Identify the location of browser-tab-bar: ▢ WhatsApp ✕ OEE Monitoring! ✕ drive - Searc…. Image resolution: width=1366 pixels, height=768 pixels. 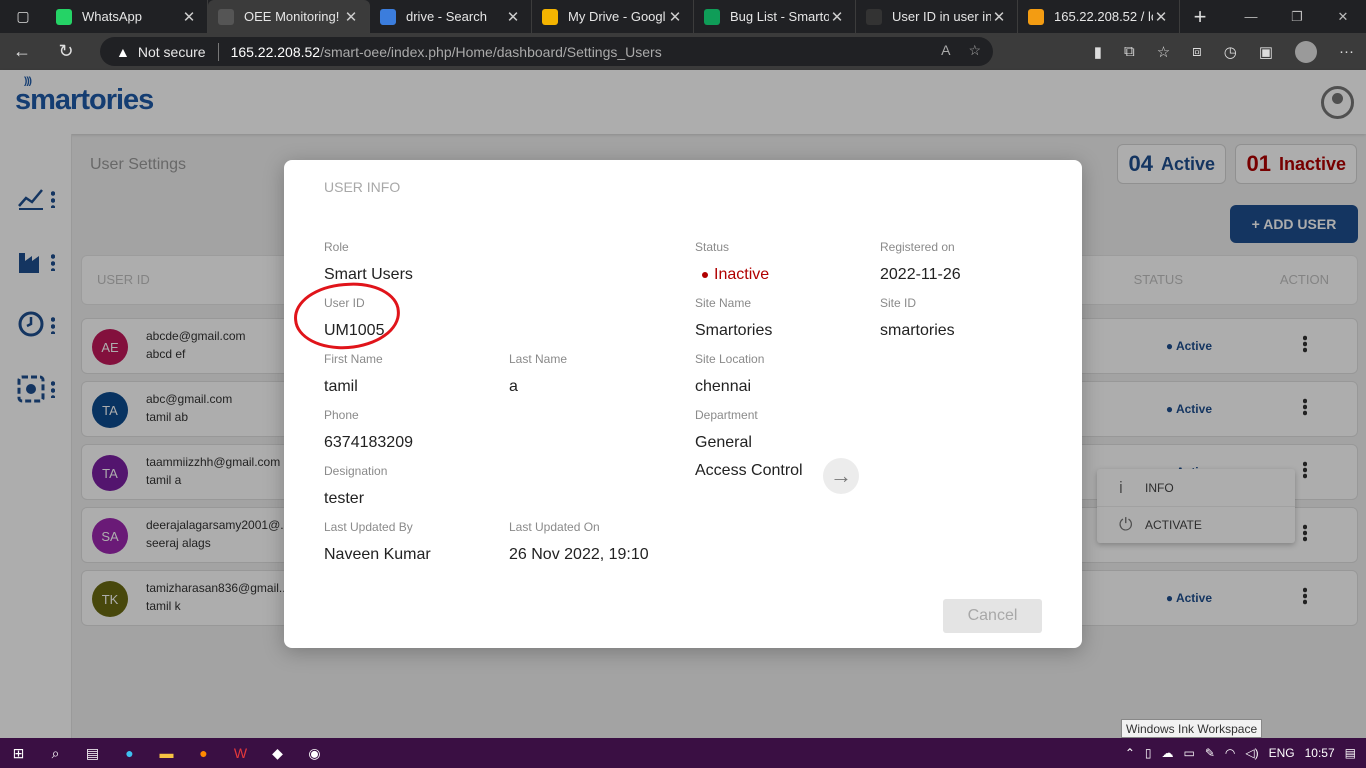
(683, 16).